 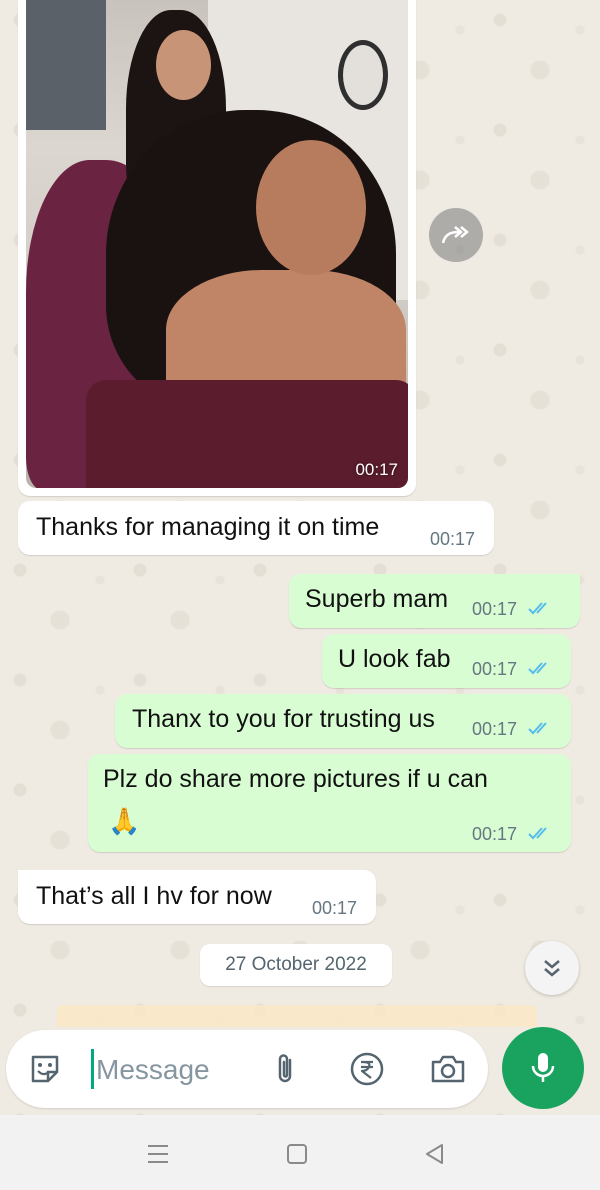 I want to click on message-bubble: That’s all I hv for now 00:17, so click(x=197, y=897).